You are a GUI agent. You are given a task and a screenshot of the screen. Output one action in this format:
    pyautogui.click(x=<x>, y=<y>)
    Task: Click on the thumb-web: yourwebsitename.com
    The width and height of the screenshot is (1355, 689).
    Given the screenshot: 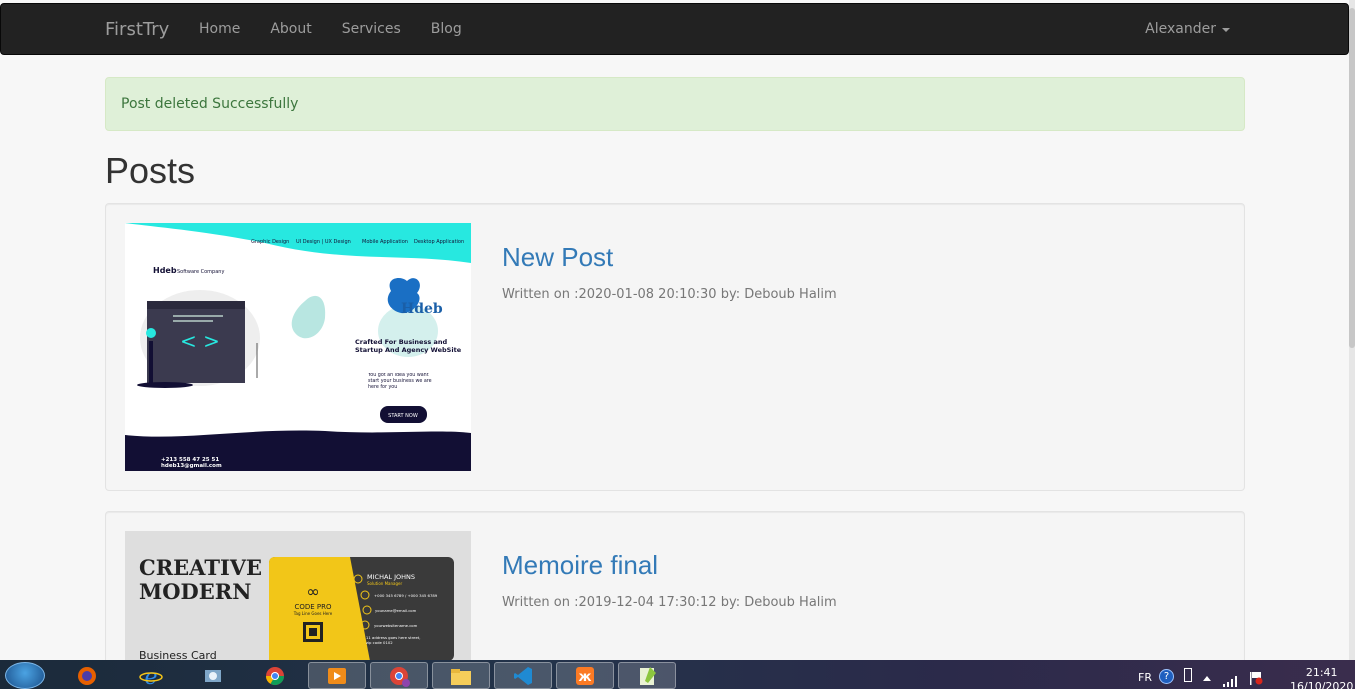 What is the action you would take?
    pyautogui.click(x=396, y=625)
    